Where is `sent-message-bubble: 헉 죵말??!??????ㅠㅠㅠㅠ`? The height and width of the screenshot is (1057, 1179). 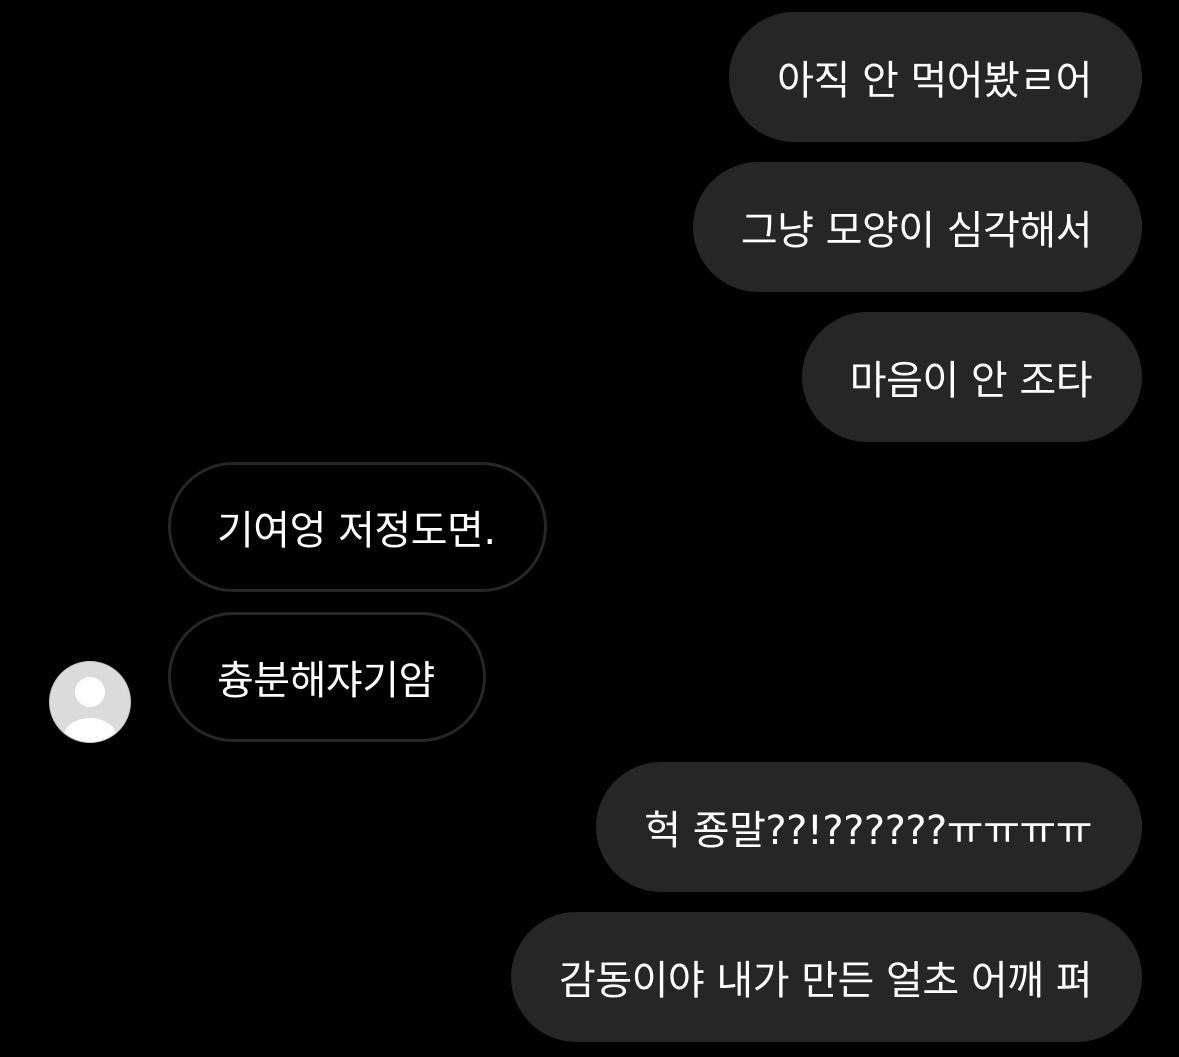
sent-message-bubble: 헉 죵말??!??????ㅠㅠㅠㅠ is located at coordinates (869, 827).